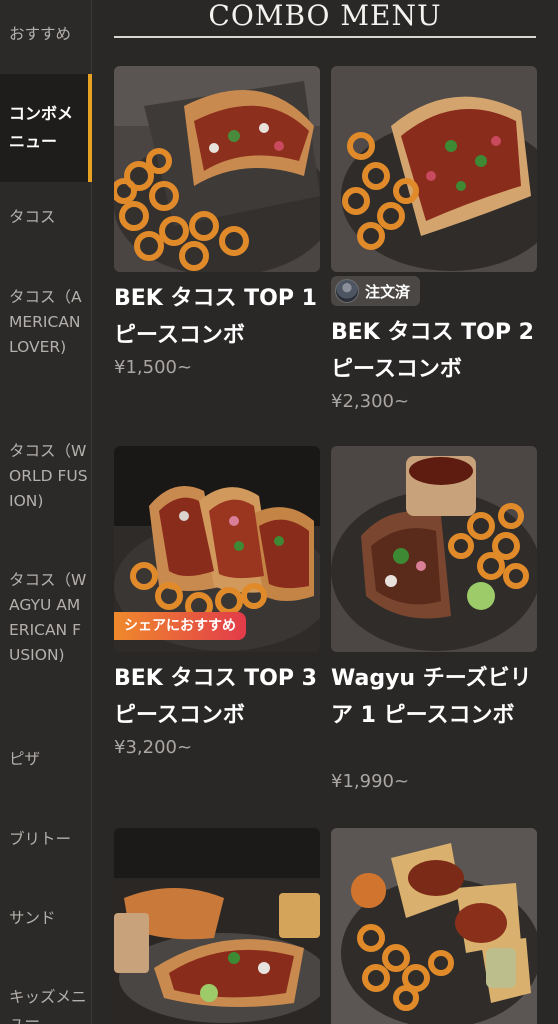 This screenshot has height=1024, width=558. Describe the element at coordinates (388, 291) in the screenshot. I see `ordered-badge-label: 注文済` at that location.